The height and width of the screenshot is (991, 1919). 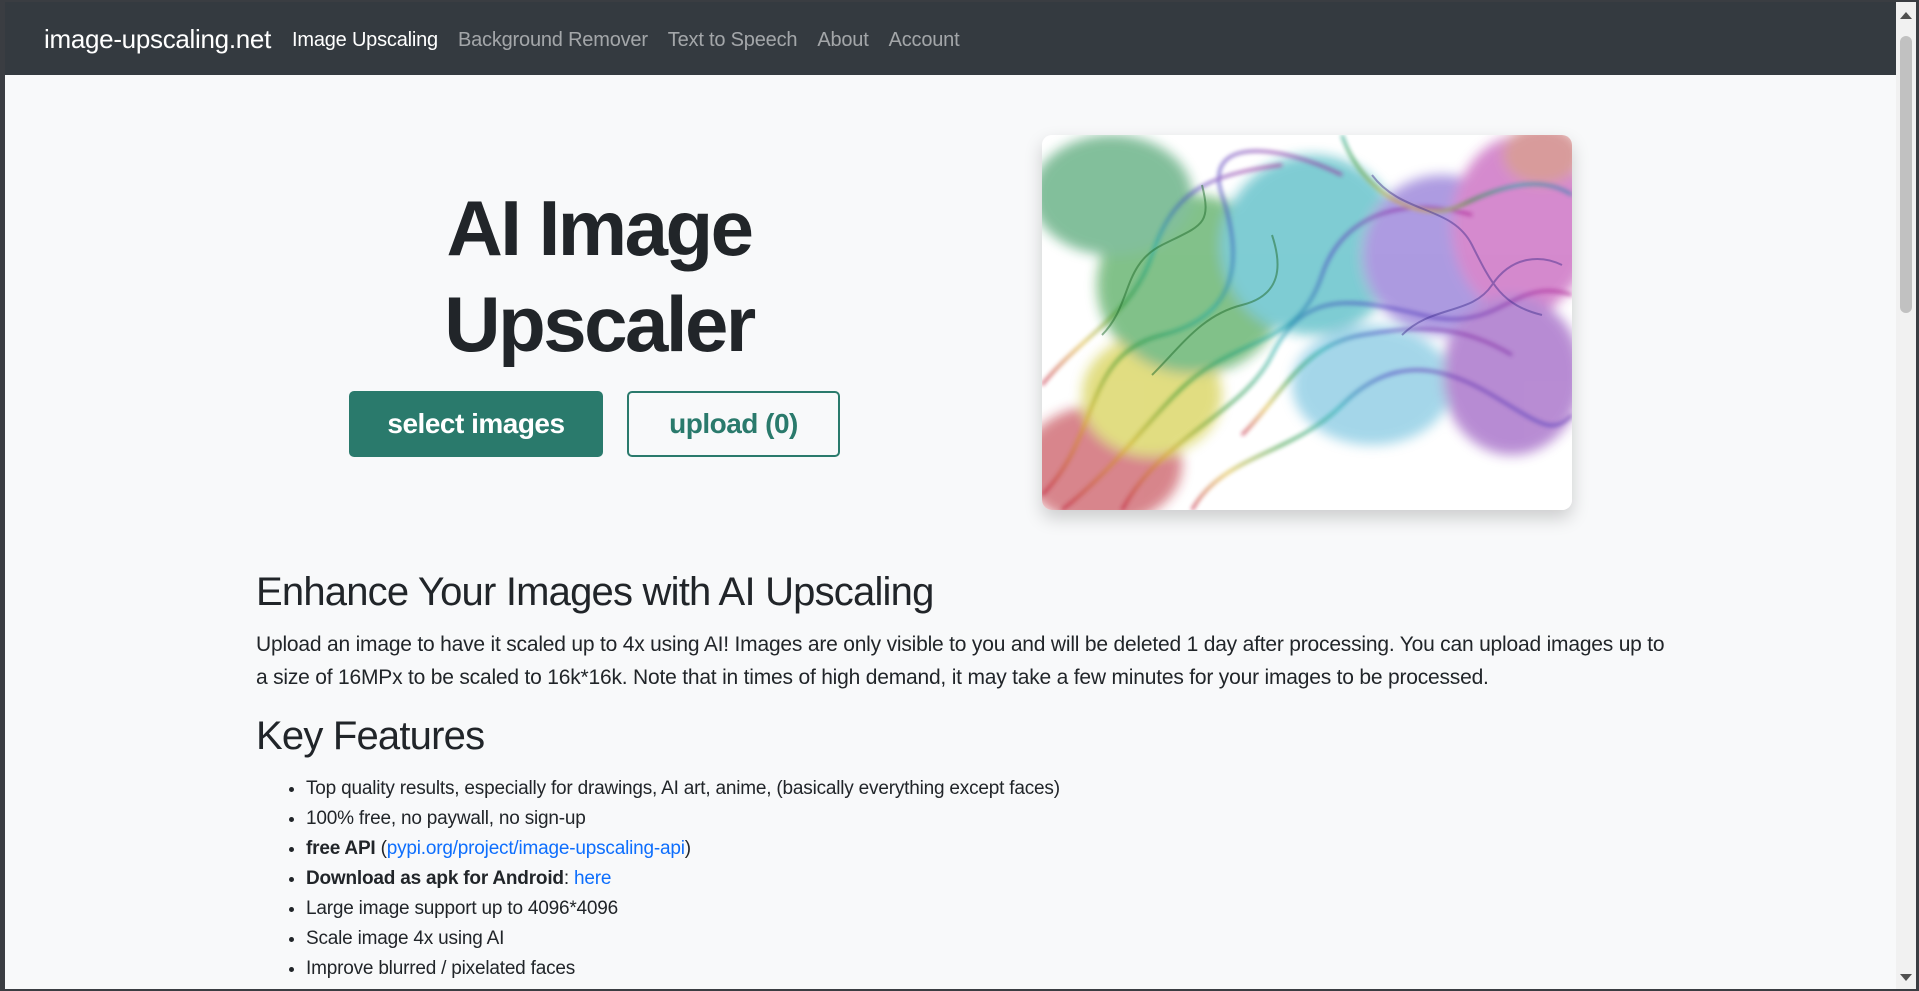 What do you see at coordinates (435, 878) in the screenshot?
I see `android-apk-label: Download as apk for Android` at bounding box center [435, 878].